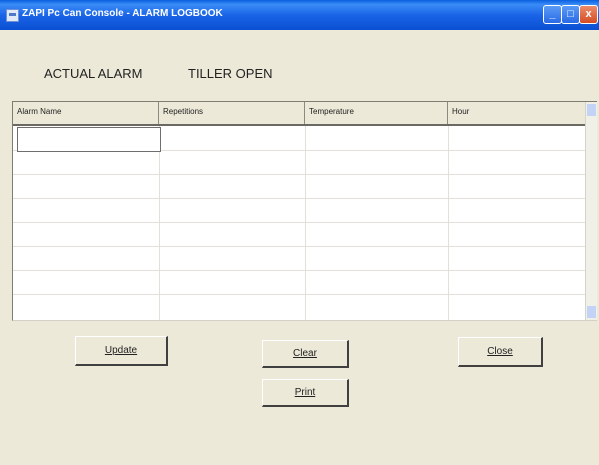 Image resolution: width=599 pixels, height=465 pixels. I want to click on clear-button: Clear, so click(305, 354).